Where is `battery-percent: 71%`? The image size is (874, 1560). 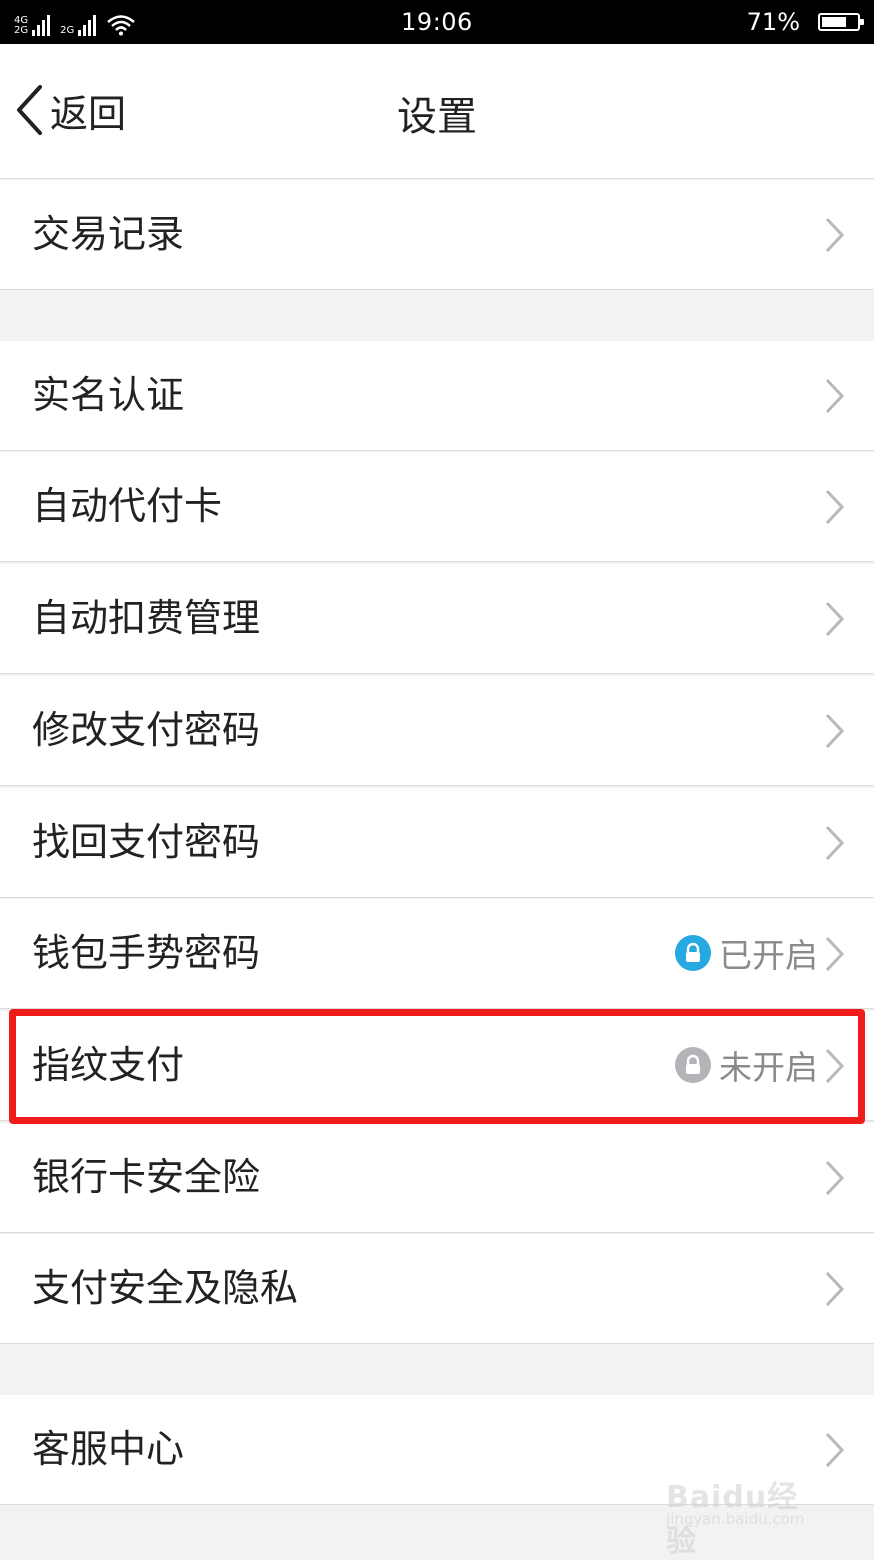
battery-percent: 71% is located at coordinates (773, 22).